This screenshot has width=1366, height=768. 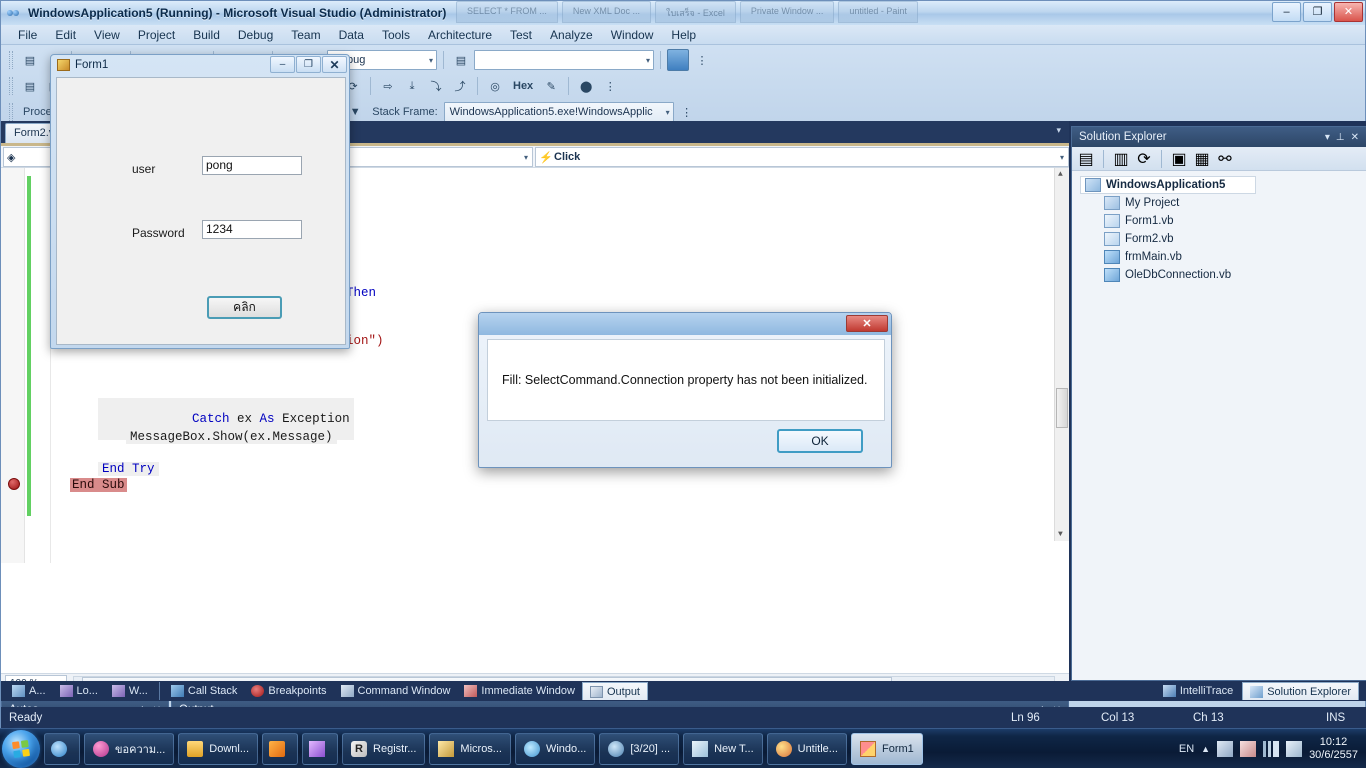 I want to click on step-over-icon: ⤵, so click(x=436, y=86).